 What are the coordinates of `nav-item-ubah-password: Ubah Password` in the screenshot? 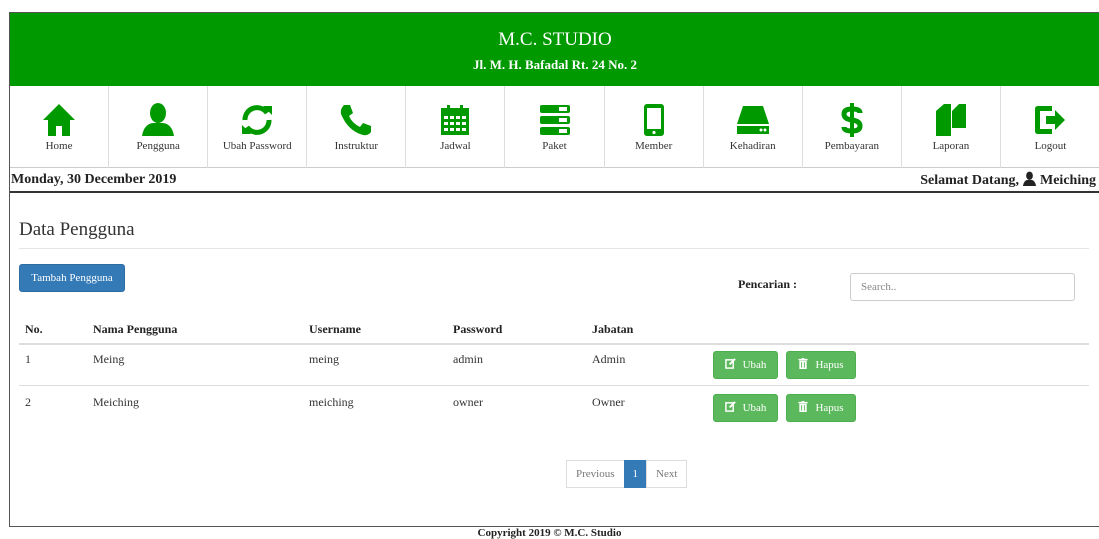 It's located at (258, 127).